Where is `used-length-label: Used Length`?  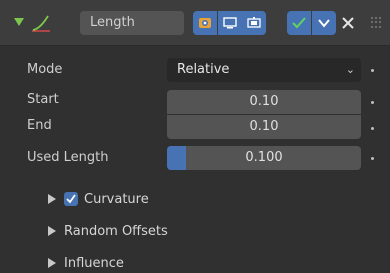
used-length-label: Used Length is located at coordinates (68, 157).